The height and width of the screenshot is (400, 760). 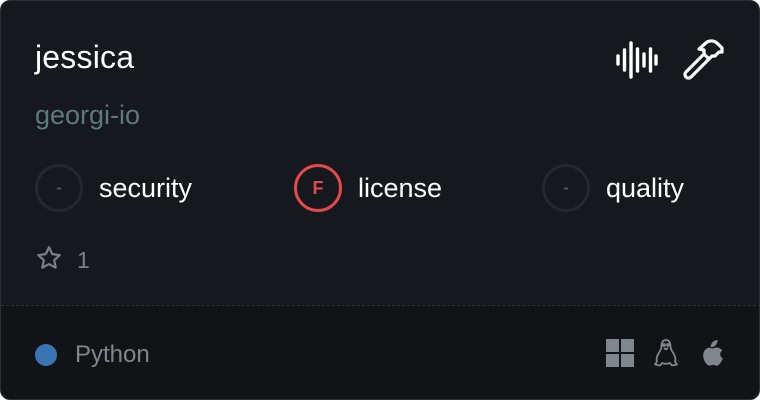 I want to click on score-security: - security, so click(x=113, y=188).